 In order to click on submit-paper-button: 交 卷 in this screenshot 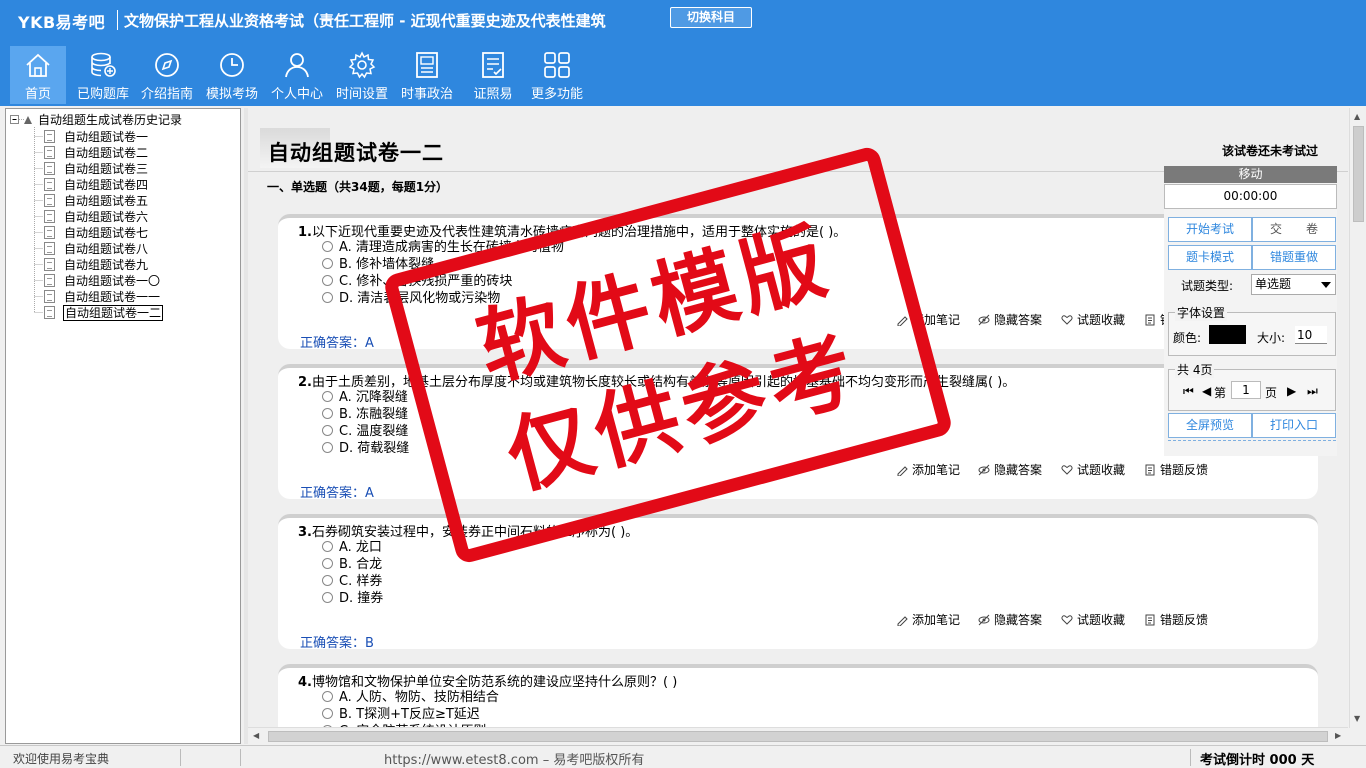, I will do `click(1294, 229)`.